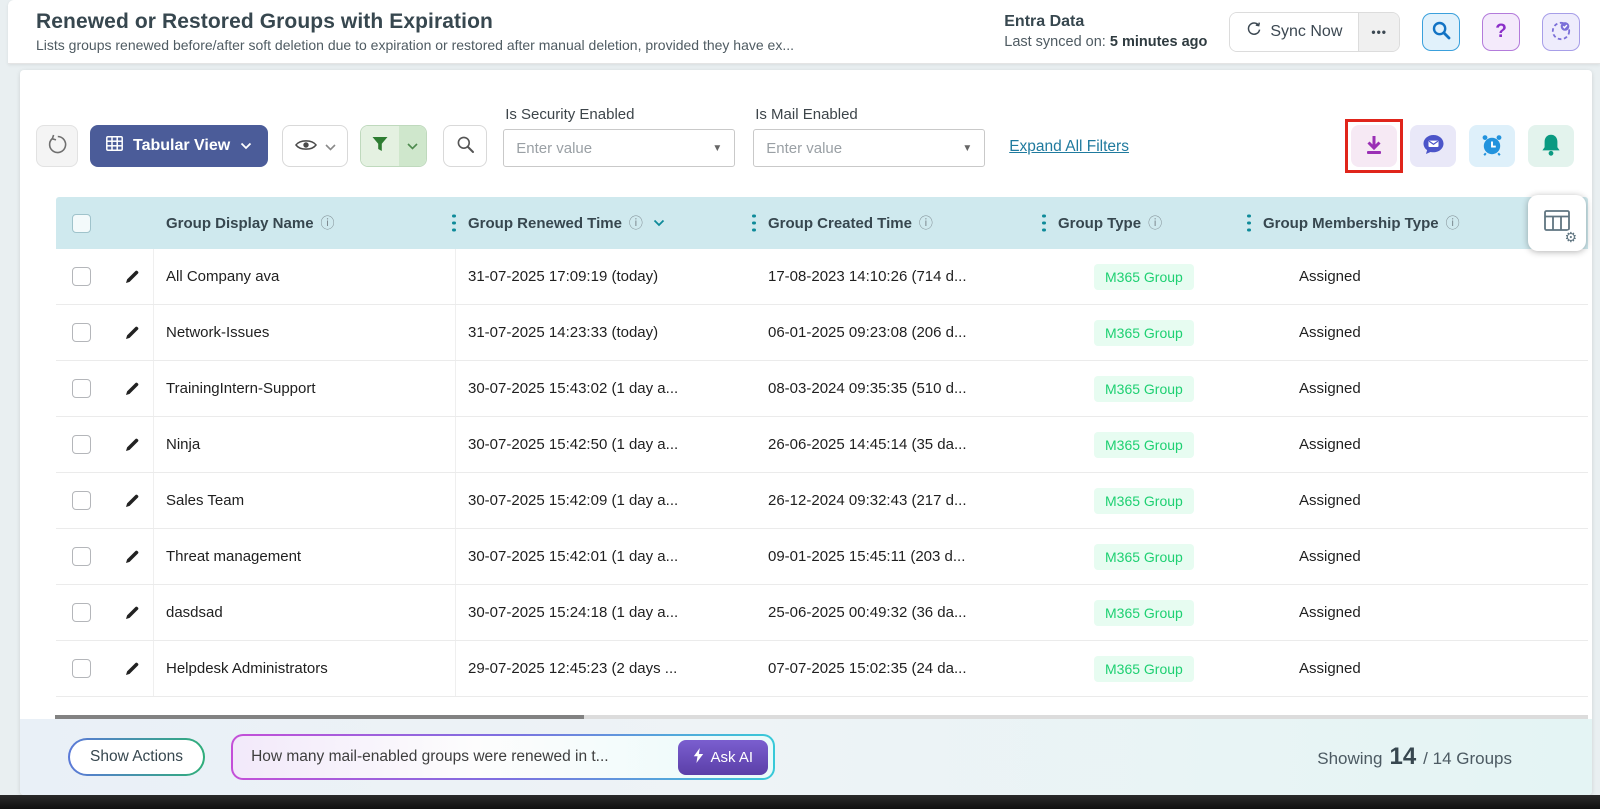 This screenshot has width=1600, height=809. Describe the element at coordinates (563, 332) in the screenshot. I see `group-renewed-time: 31-07-2025 14:23:33 (today)` at that location.